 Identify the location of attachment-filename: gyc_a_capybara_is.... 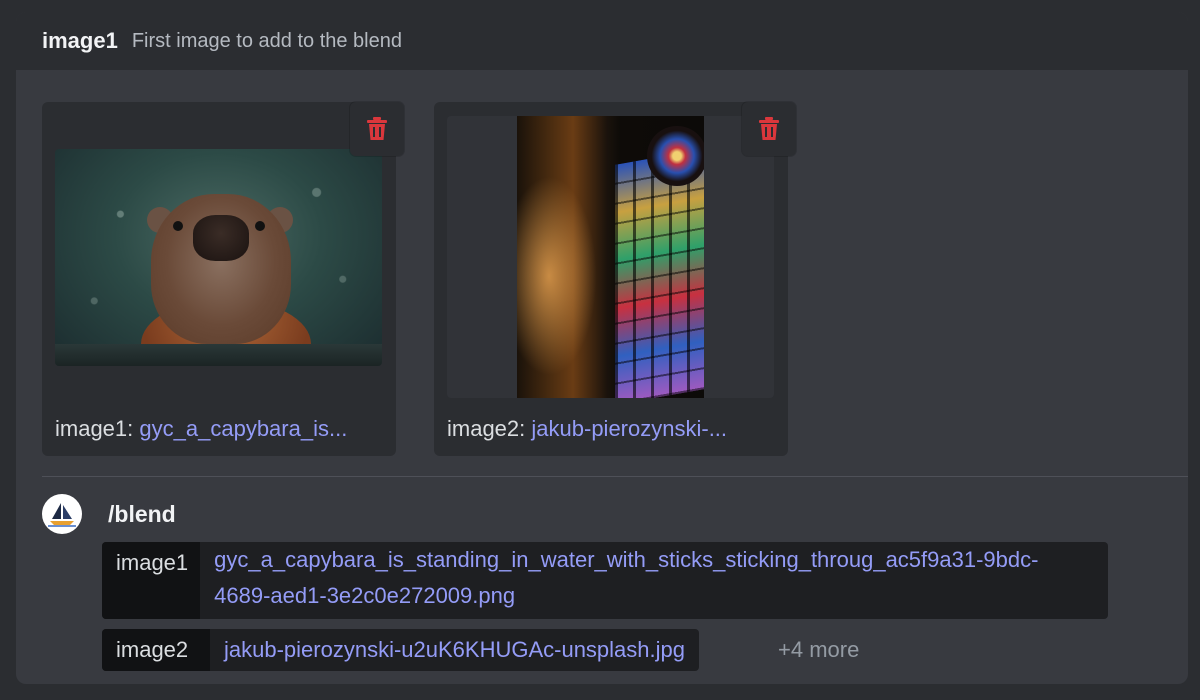
(243, 428).